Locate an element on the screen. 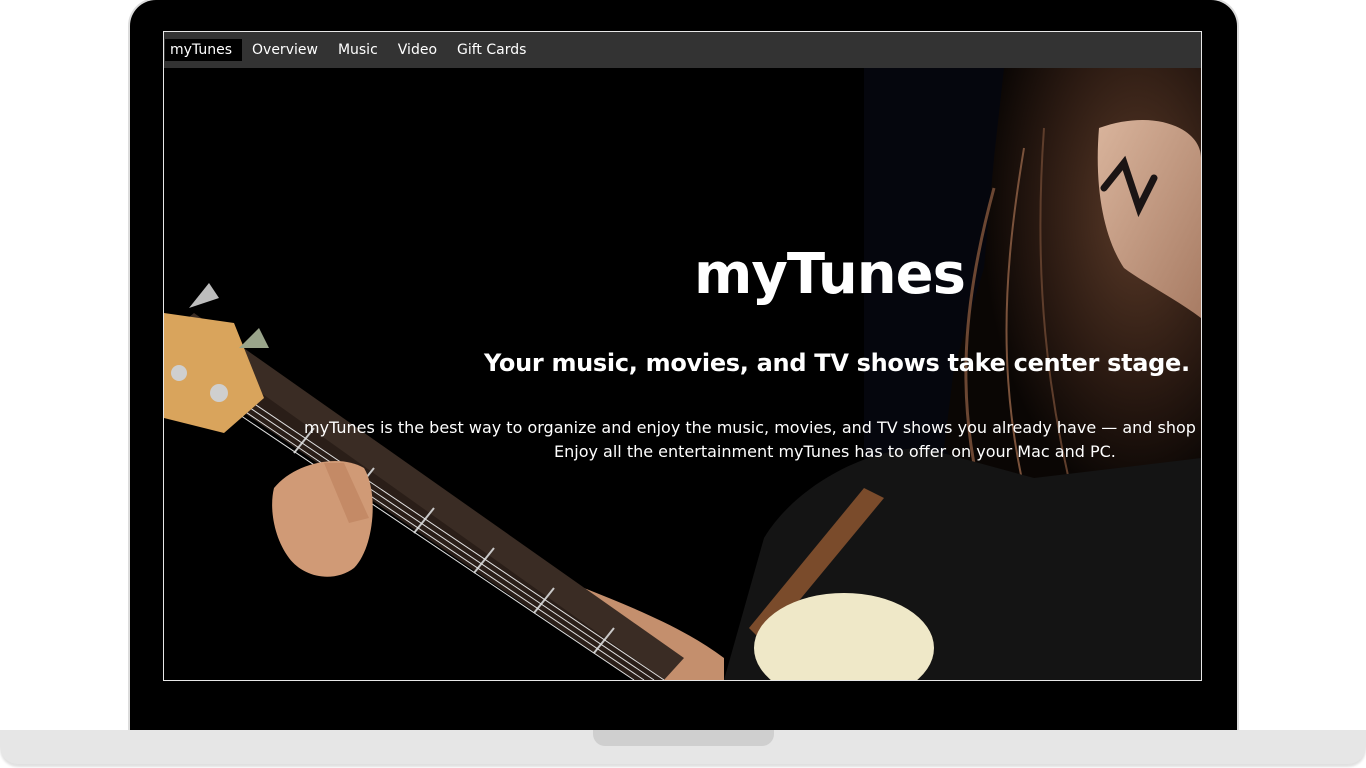 The width and height of the screenshot is (1366, 768). nav-item-video: Video is located at coordinates (417, 50).